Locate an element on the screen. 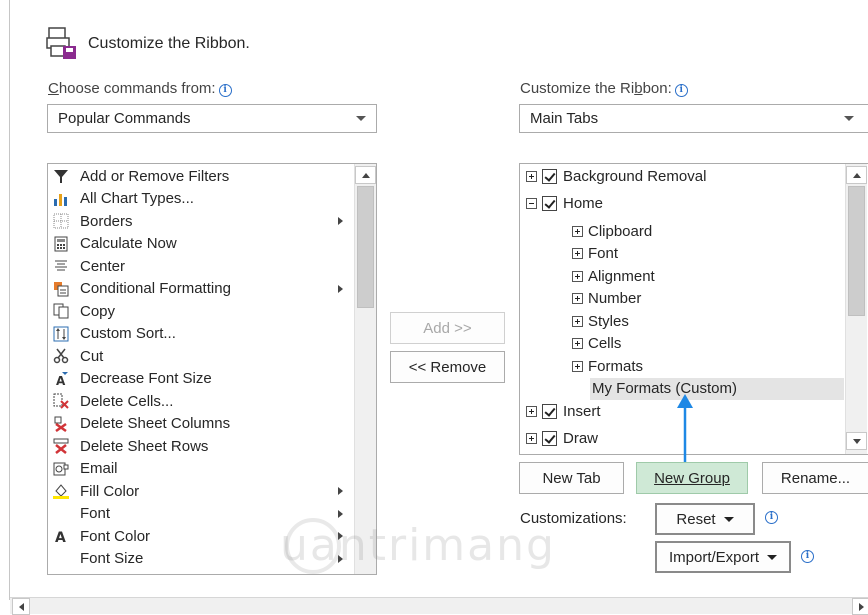  ribbon-tree-item: Alignment is located at coordinates (682, 276).